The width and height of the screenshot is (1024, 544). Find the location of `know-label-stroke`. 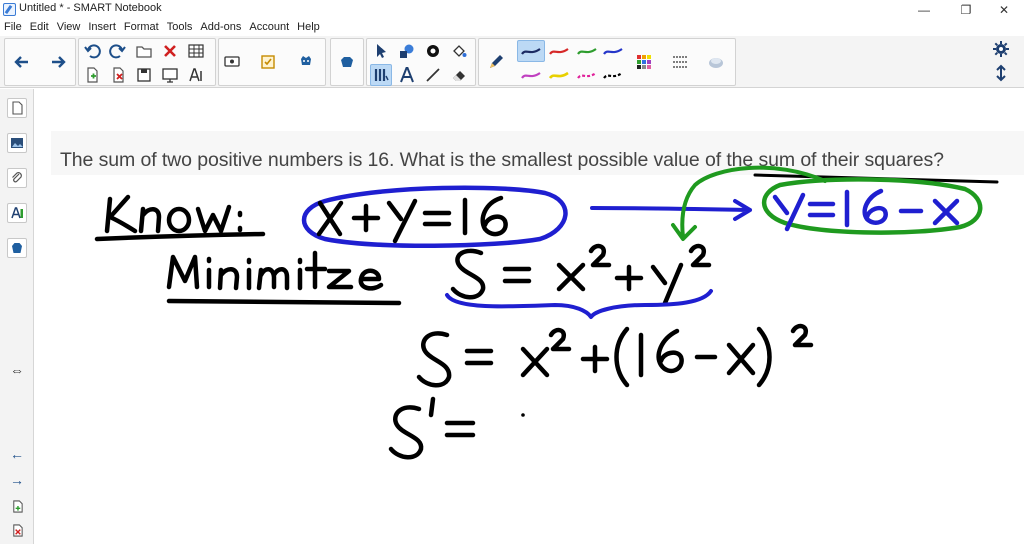

know-label-stroke is located at coordinates (180, 218).